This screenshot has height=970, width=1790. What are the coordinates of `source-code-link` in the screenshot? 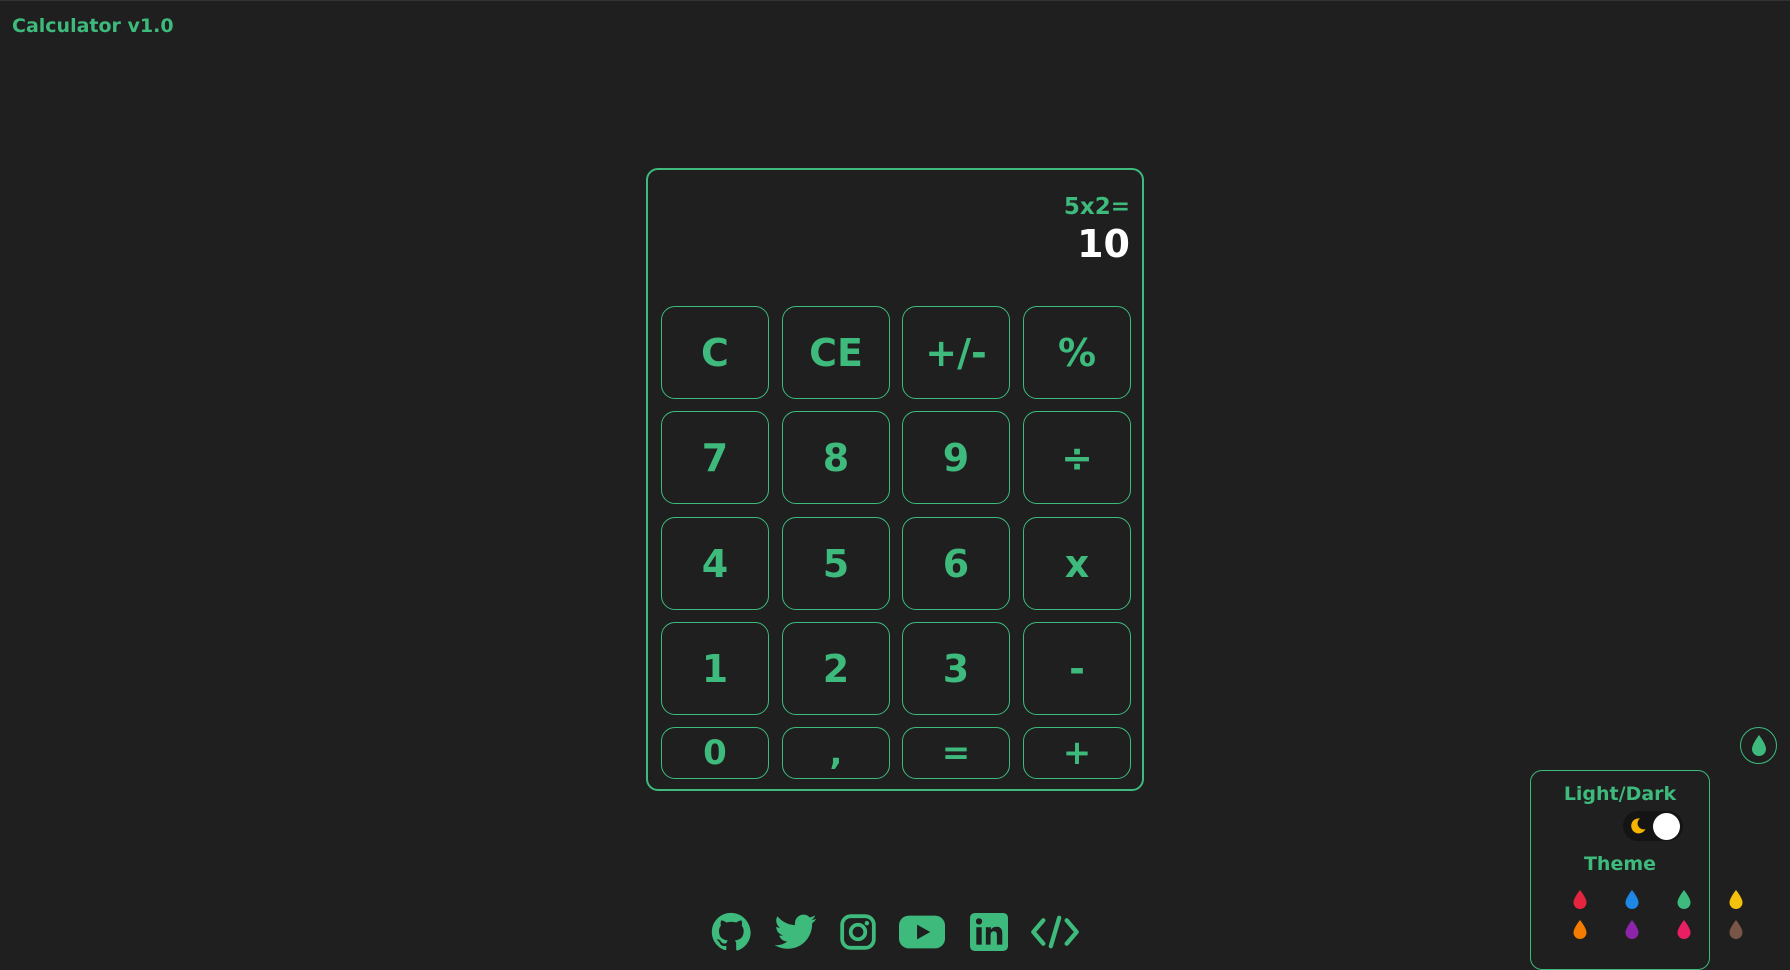 It's located at (1055, 932).